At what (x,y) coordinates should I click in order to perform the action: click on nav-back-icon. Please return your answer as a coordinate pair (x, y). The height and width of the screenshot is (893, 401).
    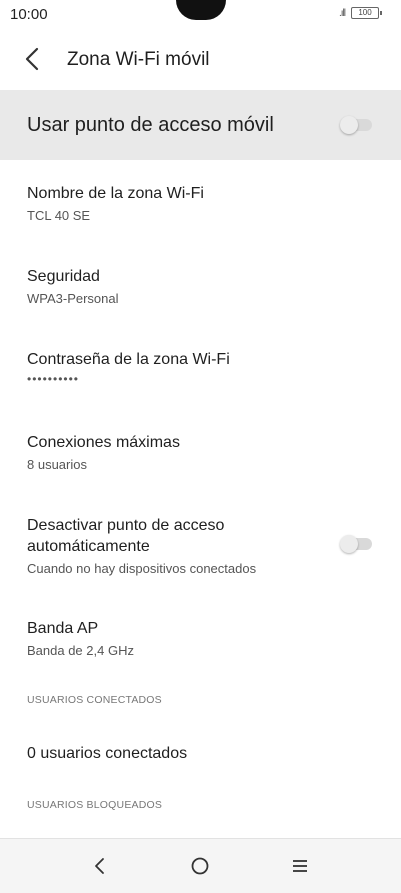
    Looking at the image, I should click on (99, 866).